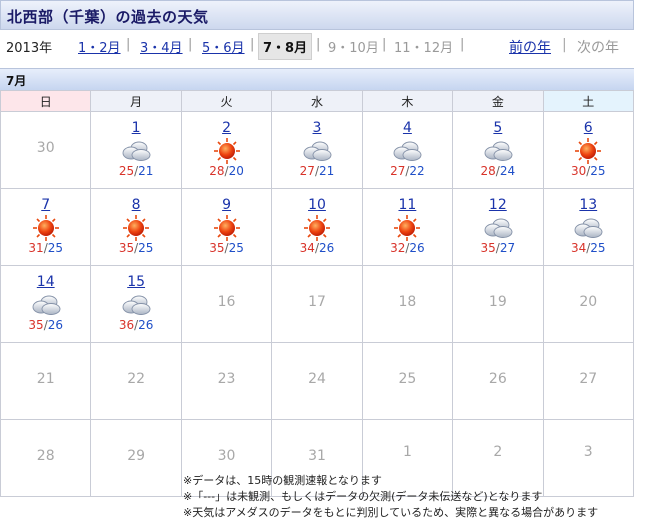 This screenshot has width=650, height=532. Describe the element at coordinates (498, 150) in the screenshot. I see `day-cell: 5 28/24` at that location.